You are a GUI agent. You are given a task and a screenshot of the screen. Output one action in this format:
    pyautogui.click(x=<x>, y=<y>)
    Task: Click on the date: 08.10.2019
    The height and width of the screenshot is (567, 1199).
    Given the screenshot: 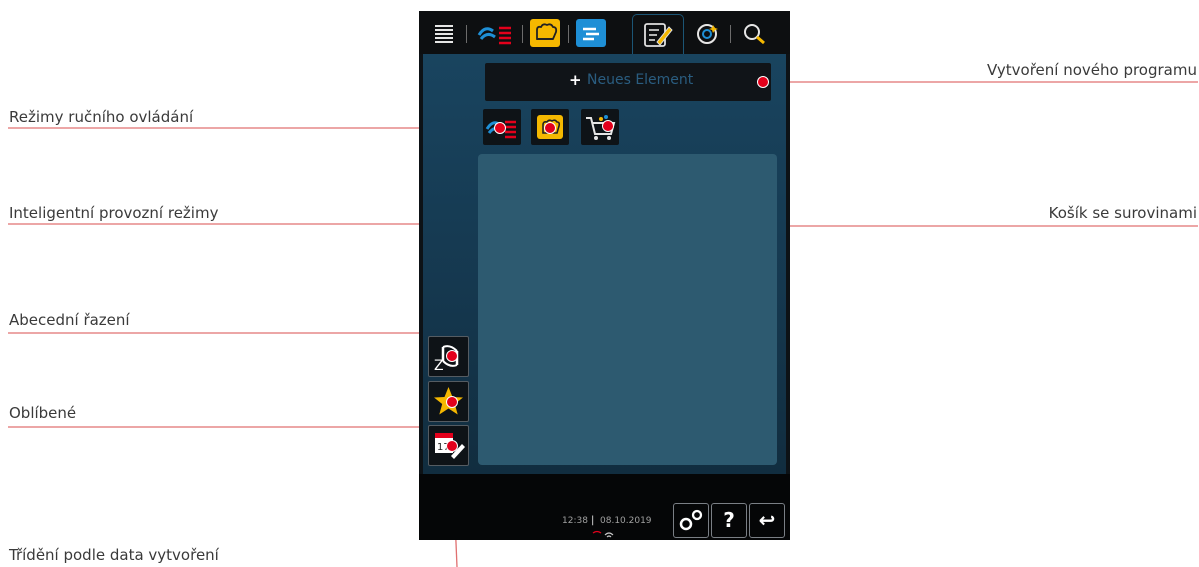 What is the action you would take?
    pyautogui.click(x=626, y=521)
    